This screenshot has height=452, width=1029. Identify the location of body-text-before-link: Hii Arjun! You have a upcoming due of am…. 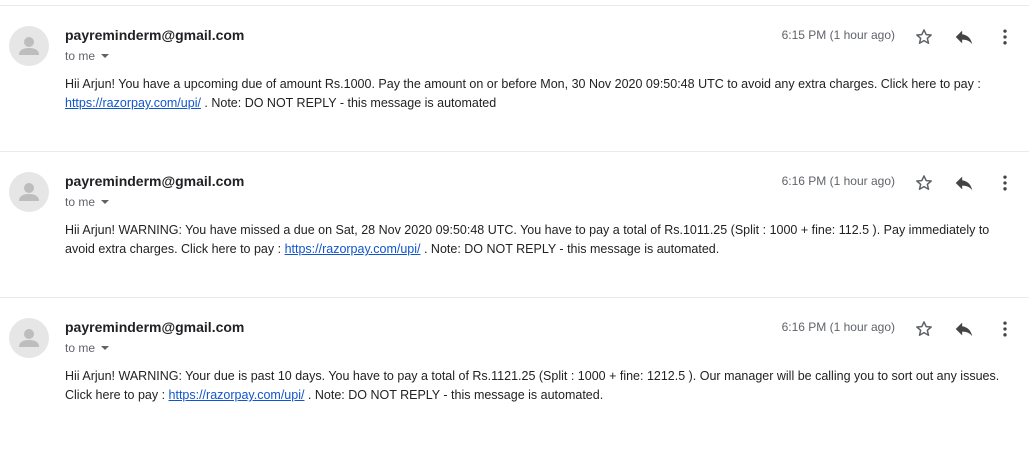
(523, 84).